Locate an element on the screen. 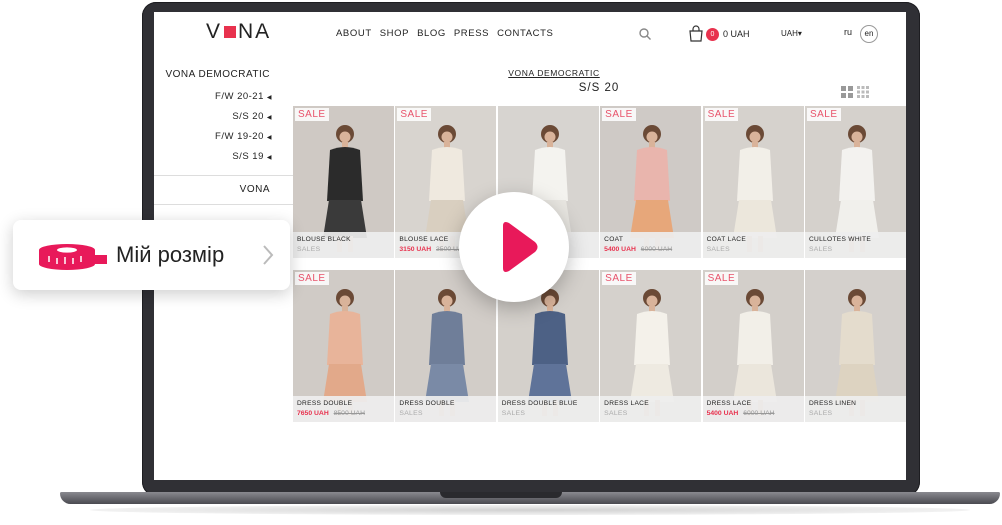 The image size is (1002, 525). product-info: DRESS LINEN SALES is located at coordinates (855, 409).